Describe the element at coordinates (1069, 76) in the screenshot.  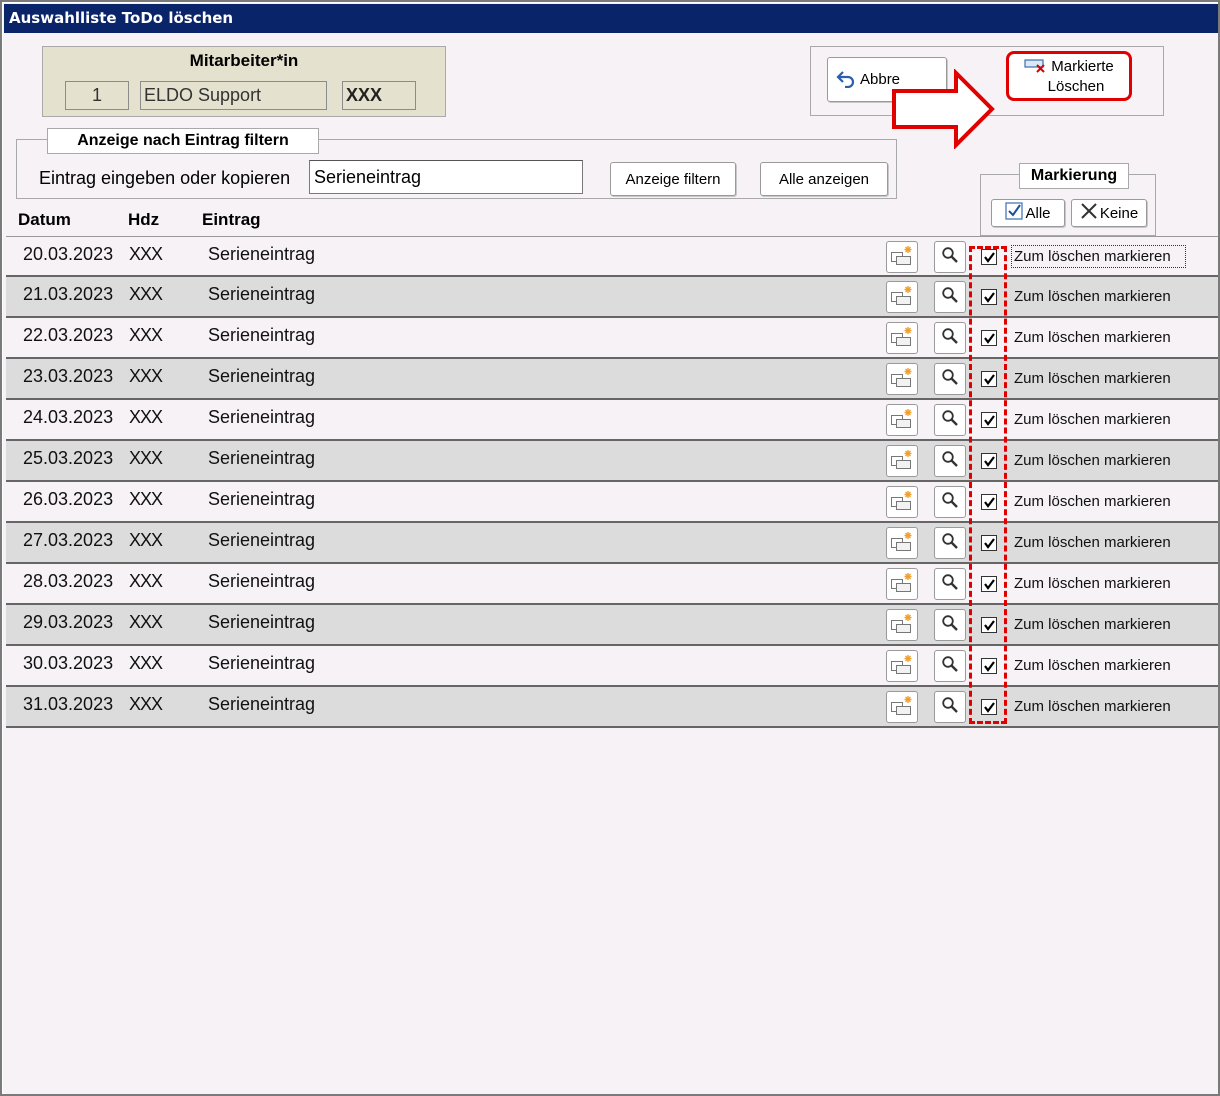
I see `delete-marked-button: Markierte Löschen` at that location.